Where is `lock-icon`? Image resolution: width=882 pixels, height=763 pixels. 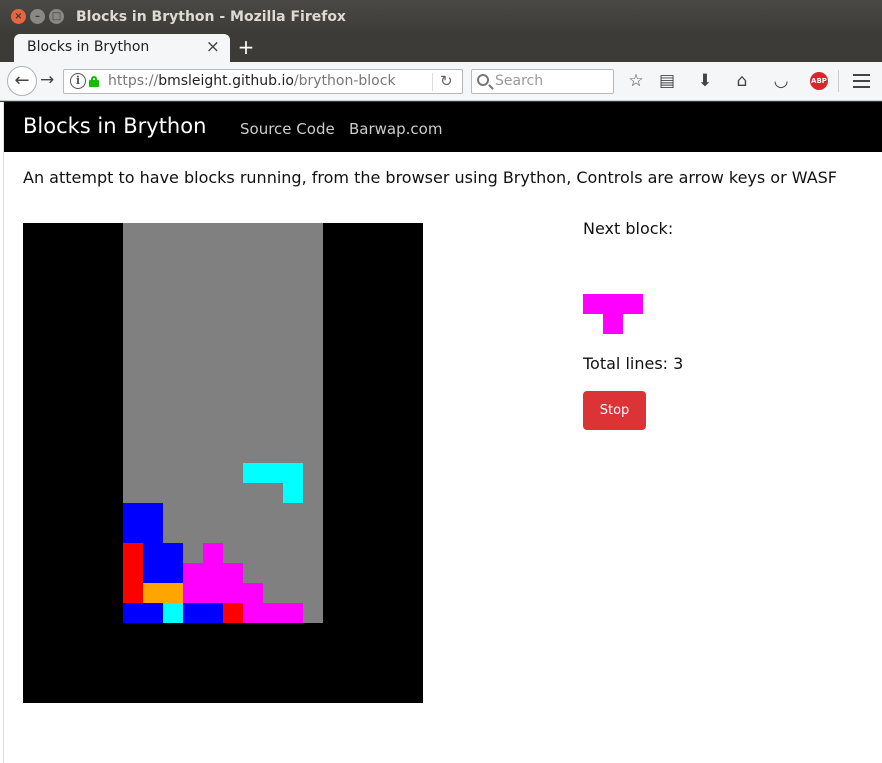
lock-icon is located at coordinates (94, 81).